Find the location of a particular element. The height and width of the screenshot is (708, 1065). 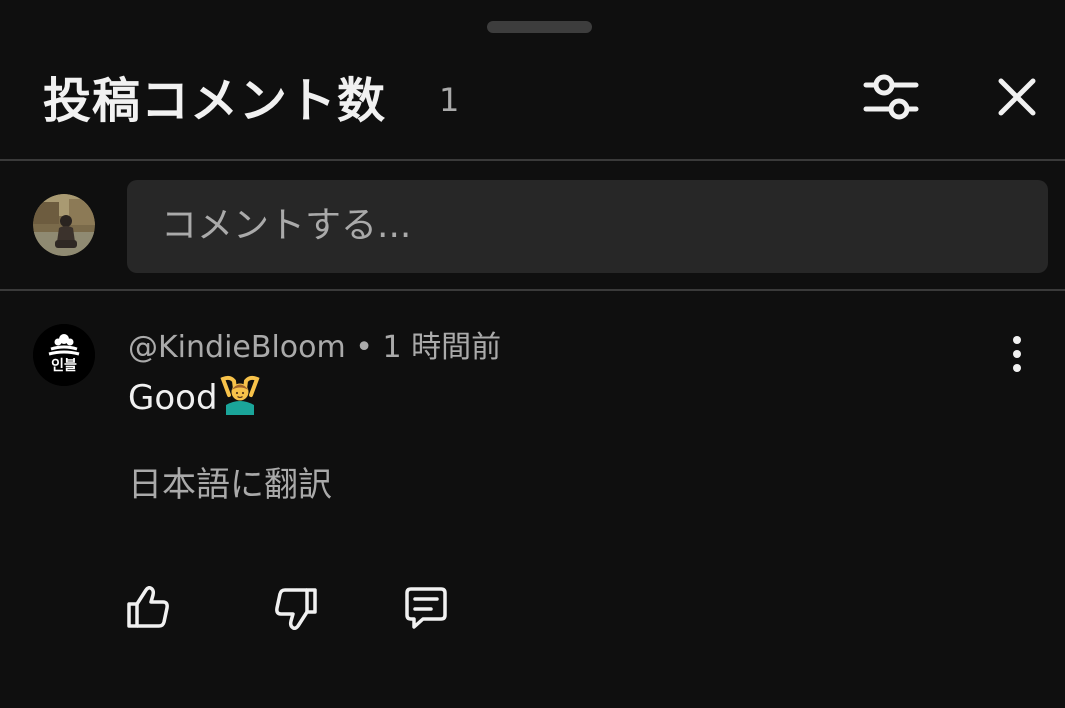

comment-menu-button is located at coordinates (1017, 355).